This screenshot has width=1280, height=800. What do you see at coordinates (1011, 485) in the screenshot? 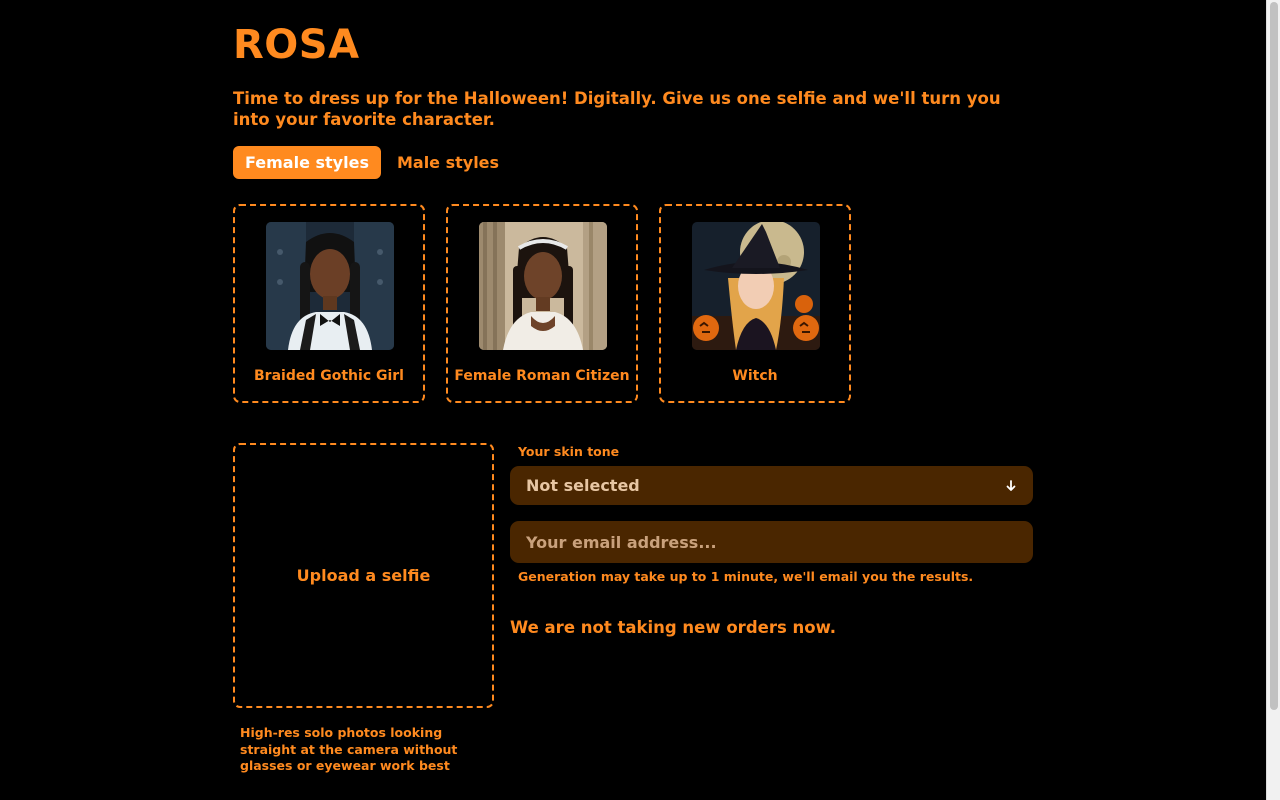
I see `arrow-down-icon` at bounding box center [1011, 485].